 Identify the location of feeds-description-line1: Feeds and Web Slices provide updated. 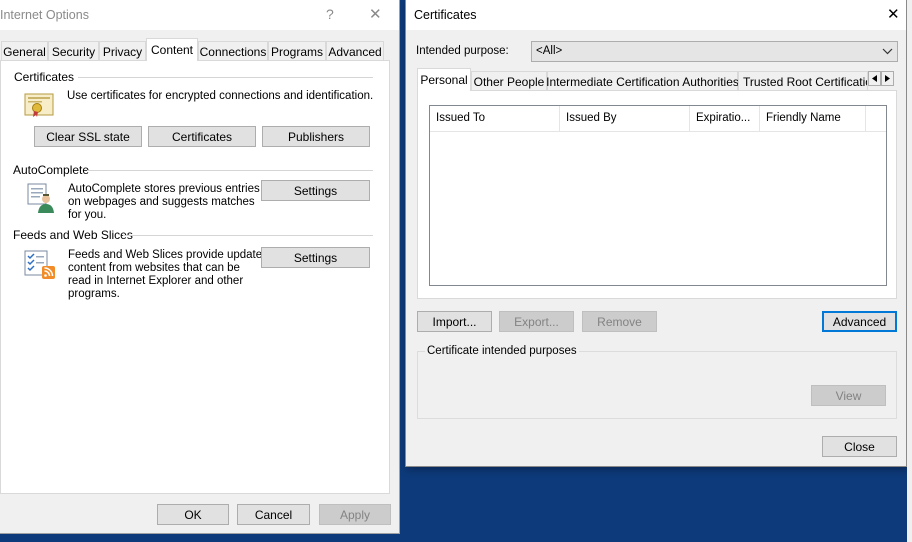
(168, 255).